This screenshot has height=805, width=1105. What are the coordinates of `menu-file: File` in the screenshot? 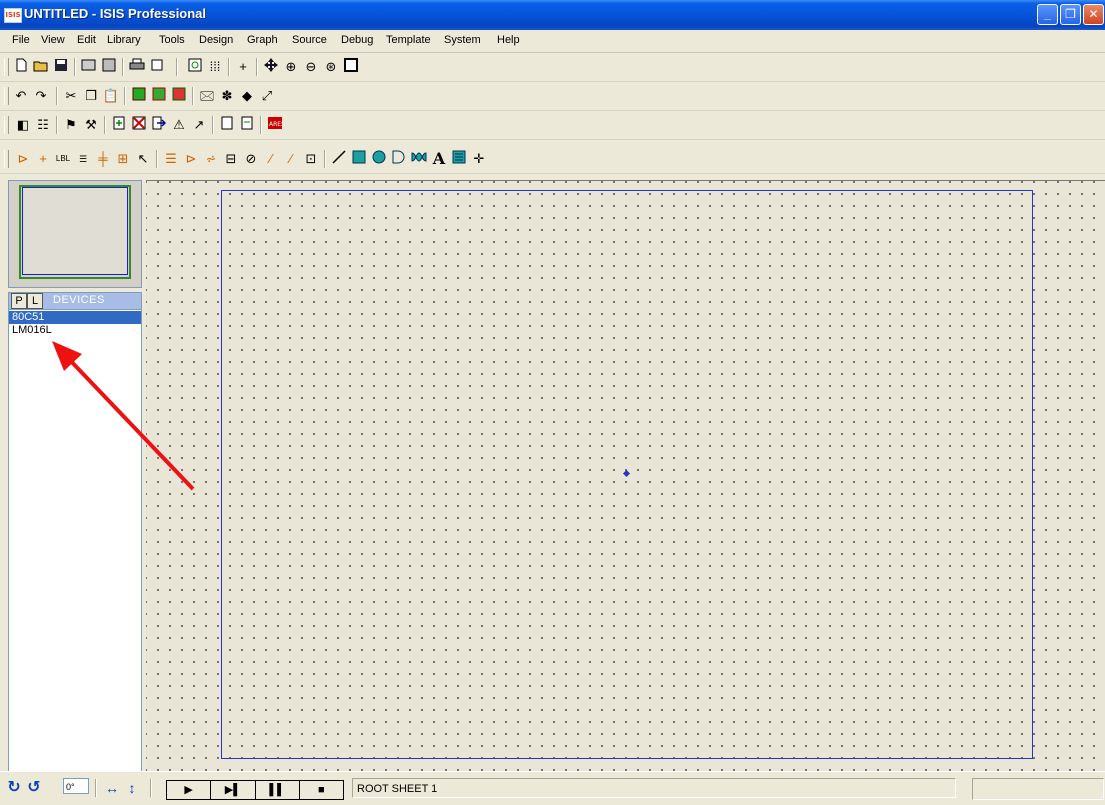 It's located at (21, 40).